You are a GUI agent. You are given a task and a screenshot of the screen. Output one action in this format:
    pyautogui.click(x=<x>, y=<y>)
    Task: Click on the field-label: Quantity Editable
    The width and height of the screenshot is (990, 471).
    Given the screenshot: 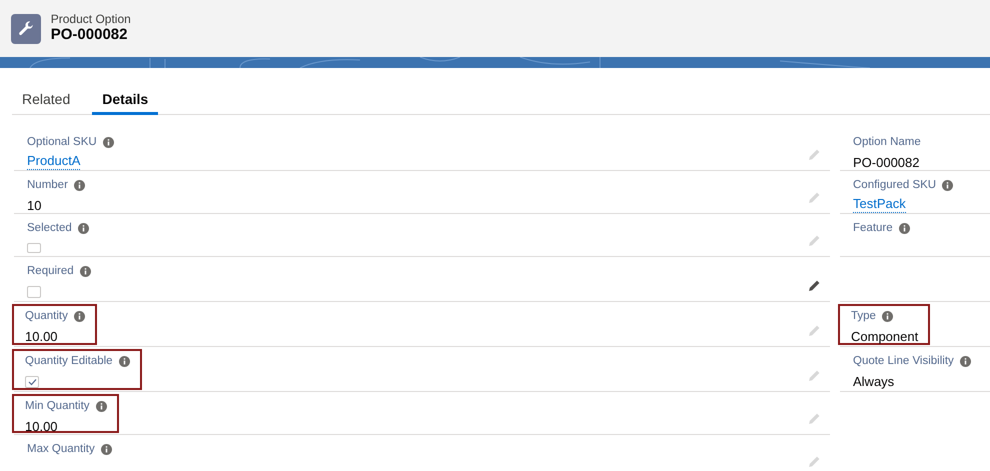 What is the action you would take?
    pyautogui.click(x=69, y=361)
    